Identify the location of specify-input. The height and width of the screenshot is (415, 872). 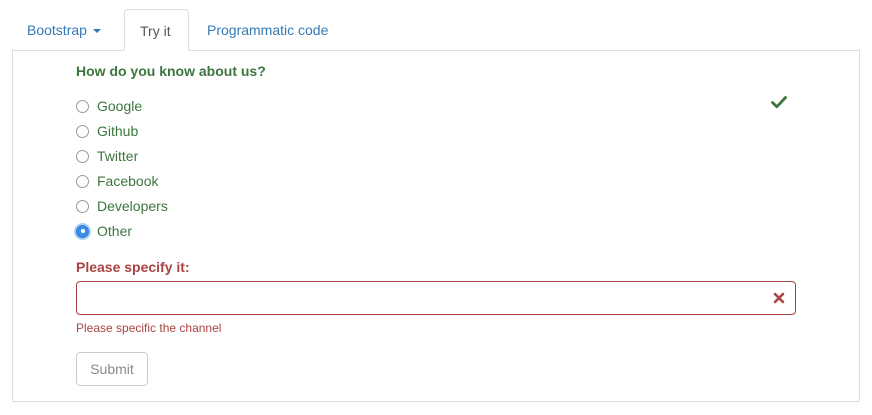
(436, 298).